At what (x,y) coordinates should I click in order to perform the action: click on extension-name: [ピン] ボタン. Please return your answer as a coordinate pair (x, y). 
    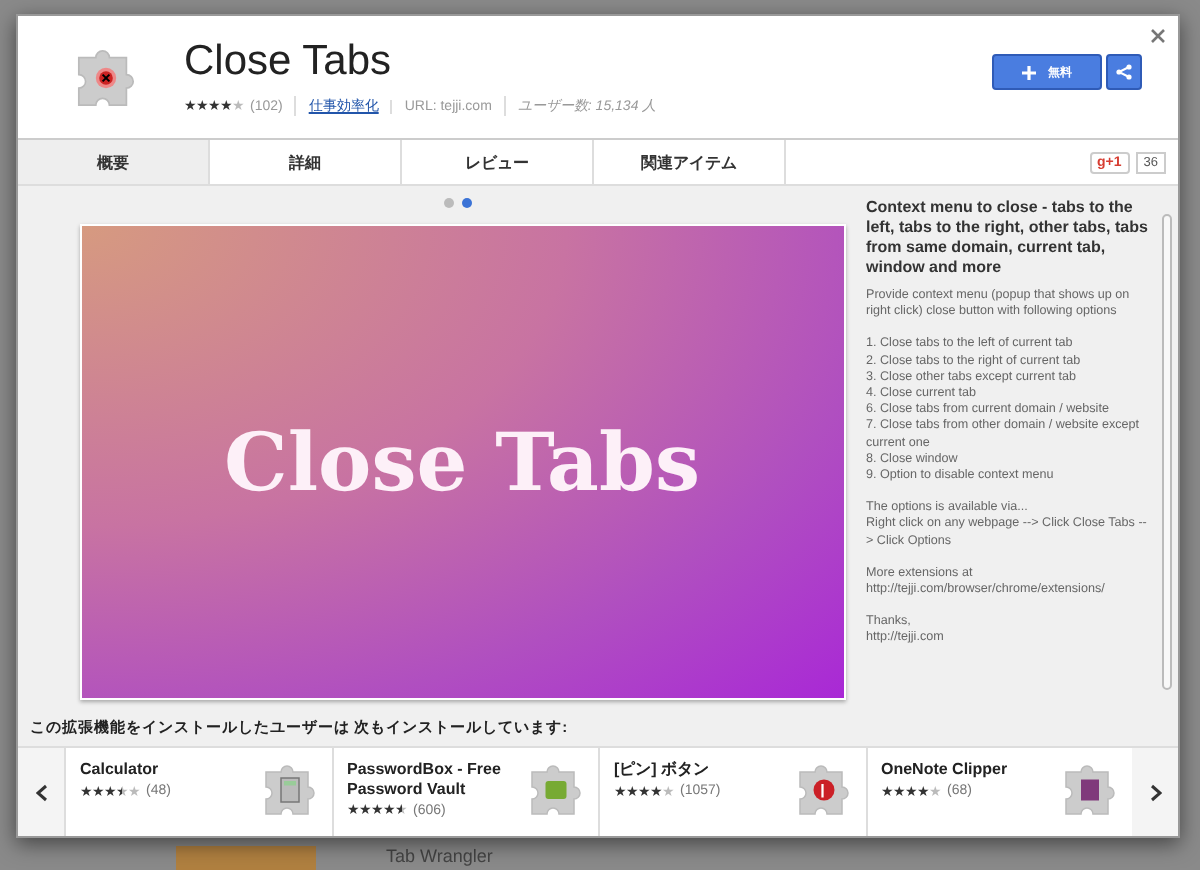
    Looking at the image, I should click on (663, 769).